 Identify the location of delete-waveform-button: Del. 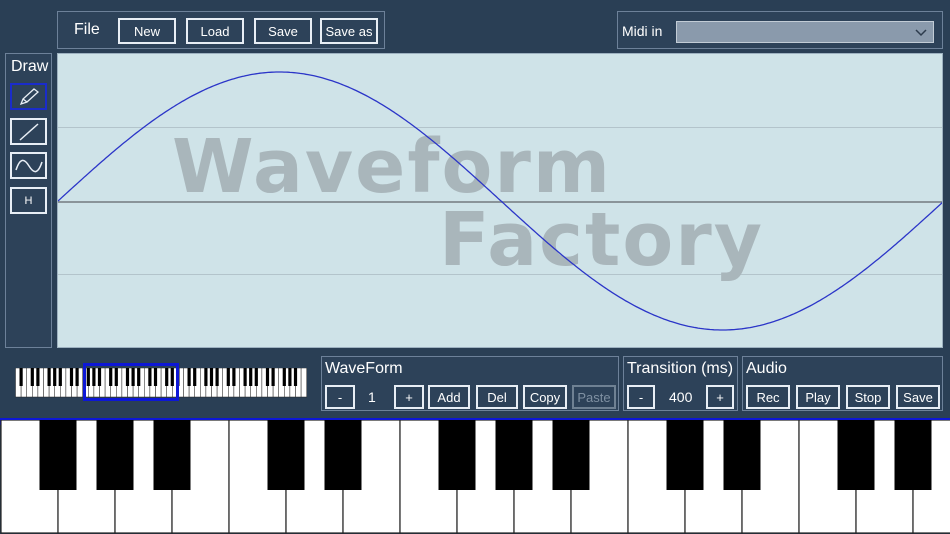
(497, 397).